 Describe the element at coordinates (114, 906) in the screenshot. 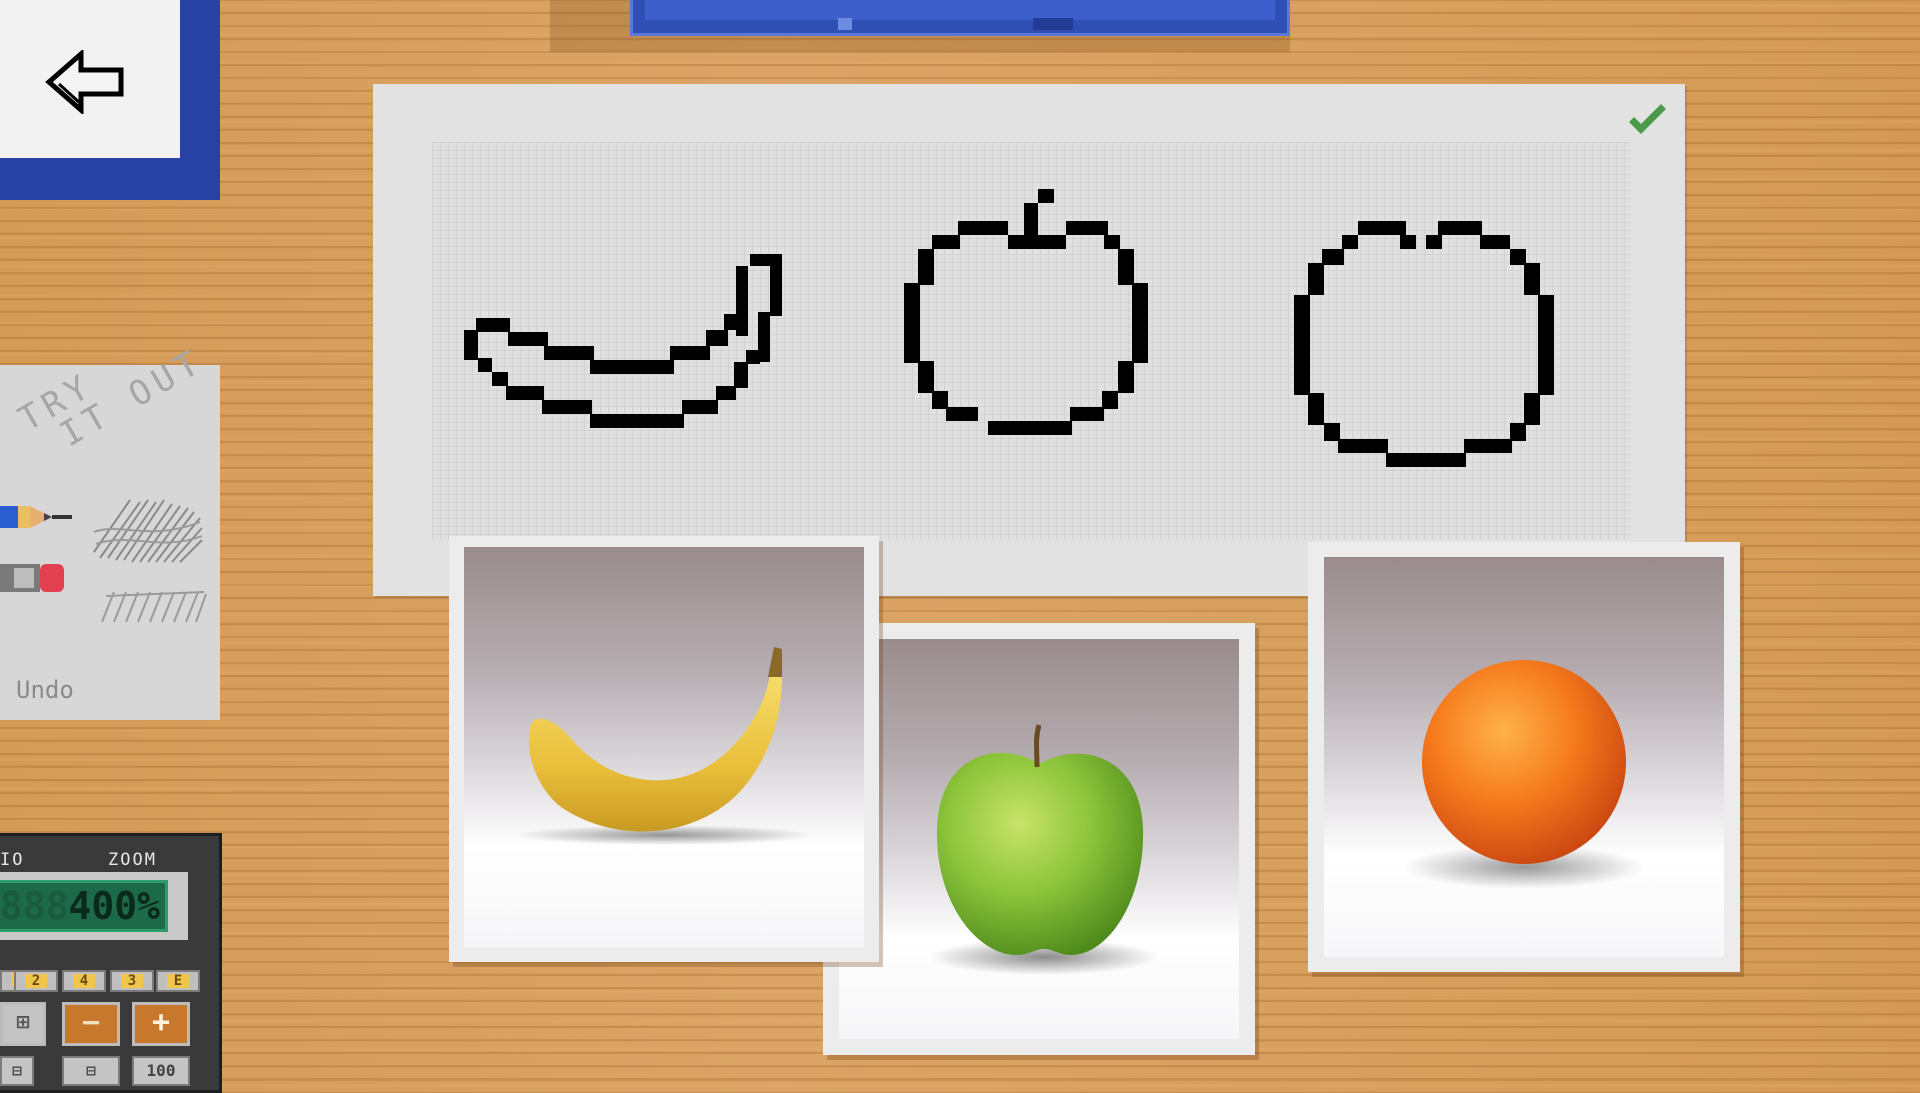

I see `zoom-value: 400%` at that location.